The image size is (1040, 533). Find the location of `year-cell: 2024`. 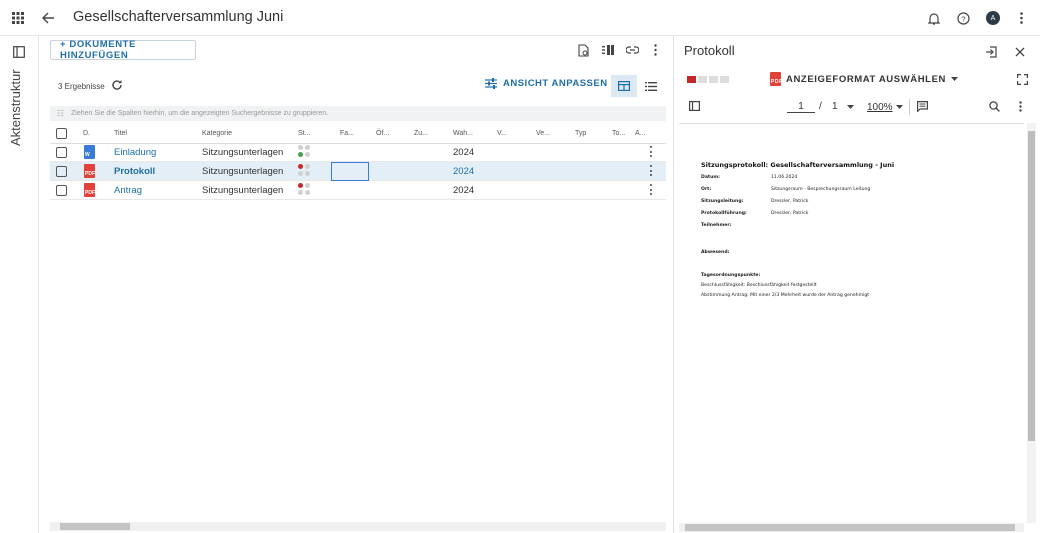

year-cell: 2024 is located at coordinates (464, 171).